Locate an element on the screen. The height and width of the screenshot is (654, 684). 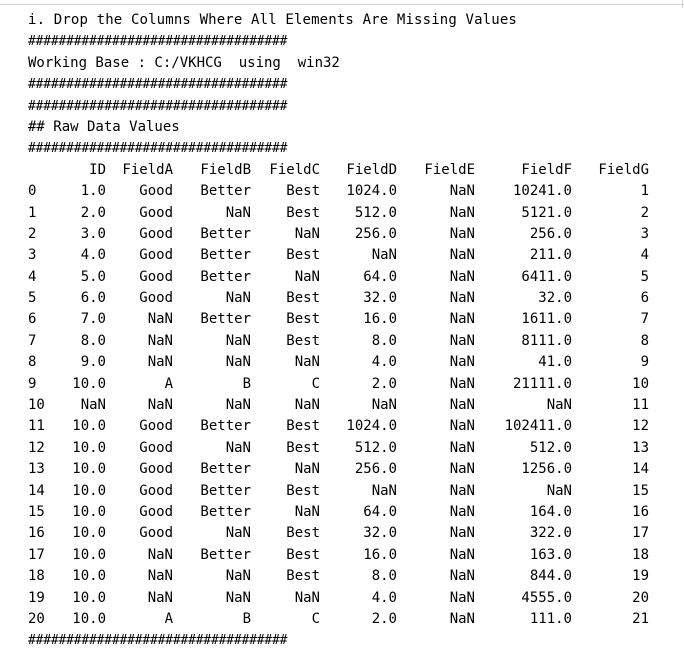
table-cell: 7 is located at coordinates (644, 319).